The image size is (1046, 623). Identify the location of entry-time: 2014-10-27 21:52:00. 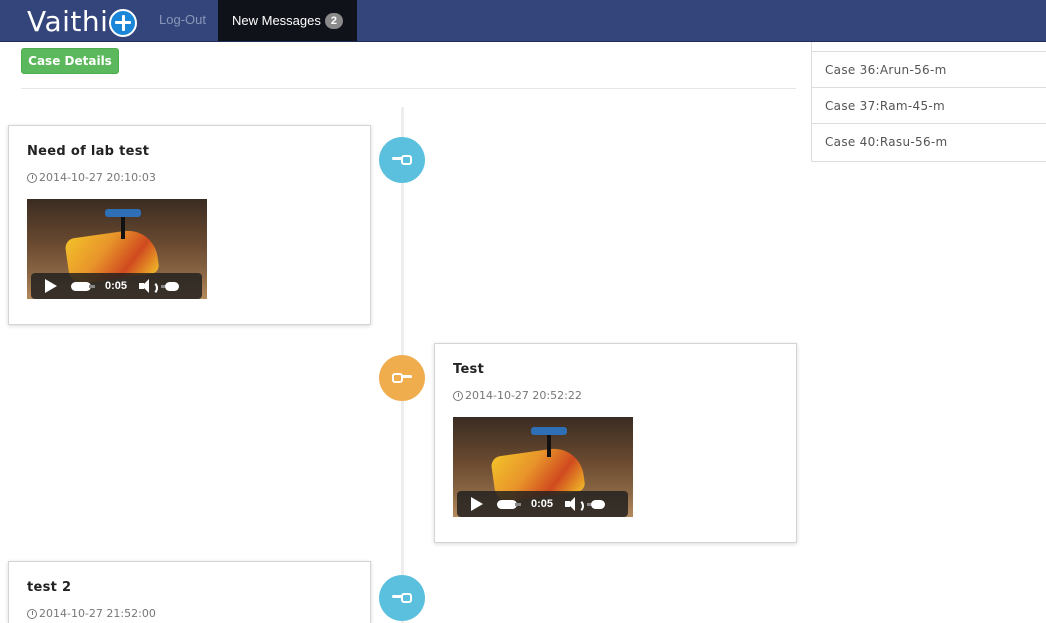
(97, 613).